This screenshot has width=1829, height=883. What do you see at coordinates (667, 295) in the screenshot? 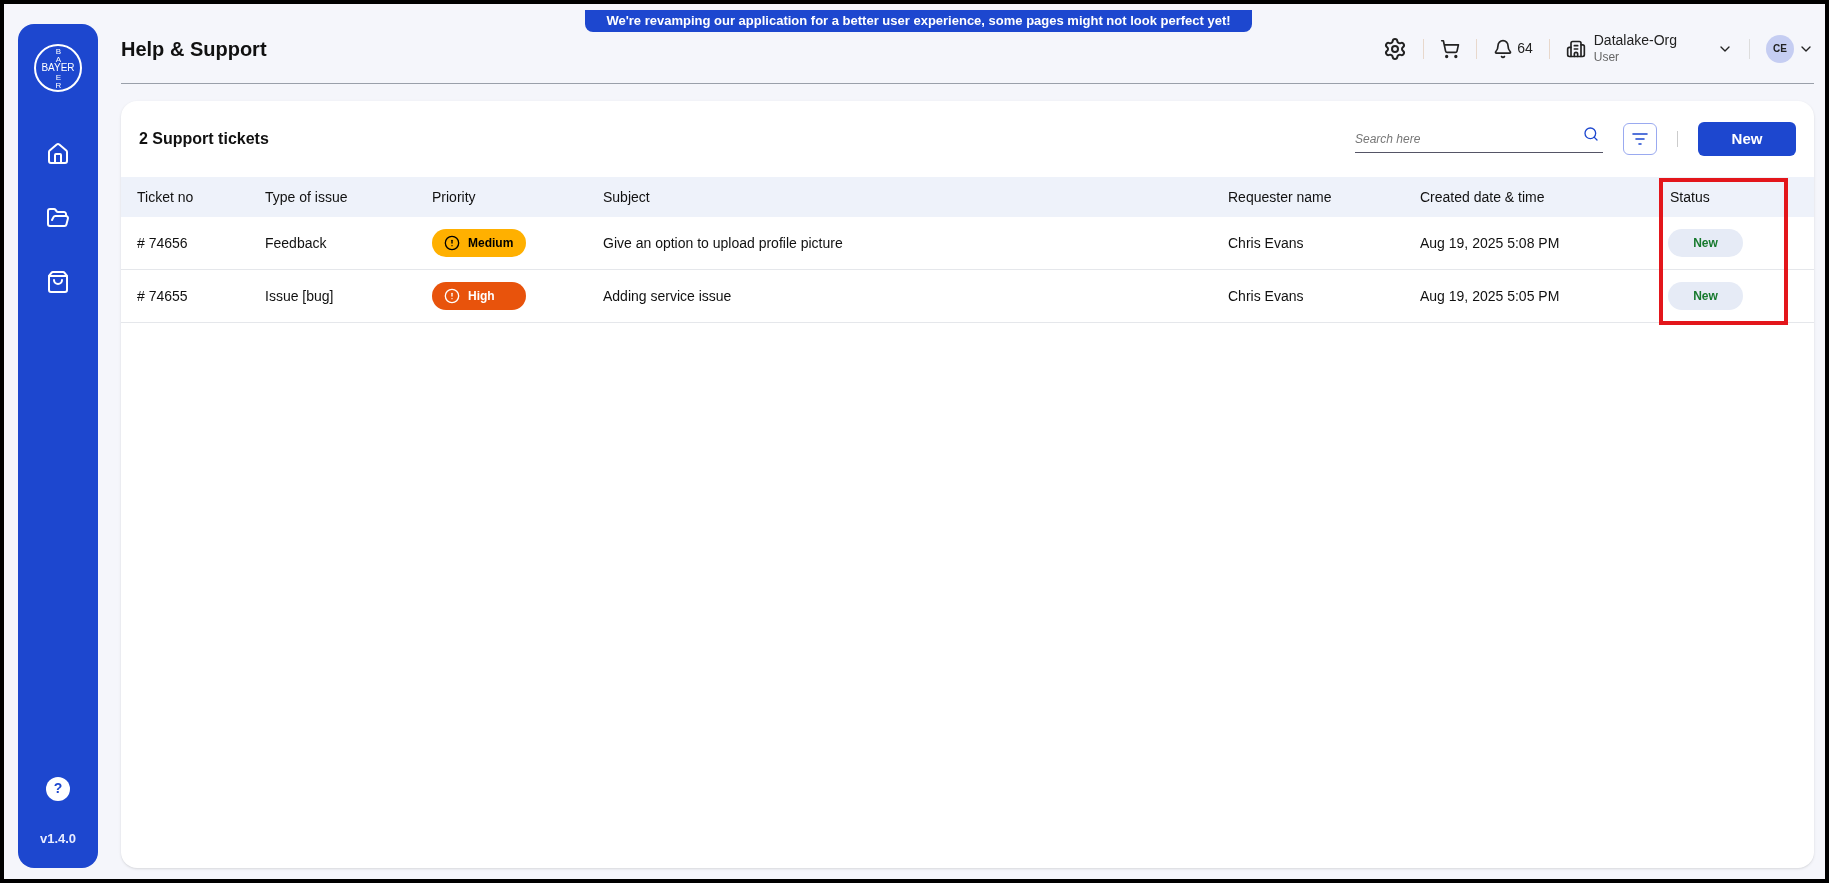
I see `table-cell: Adding service issue` at bounding box center [667, 295].